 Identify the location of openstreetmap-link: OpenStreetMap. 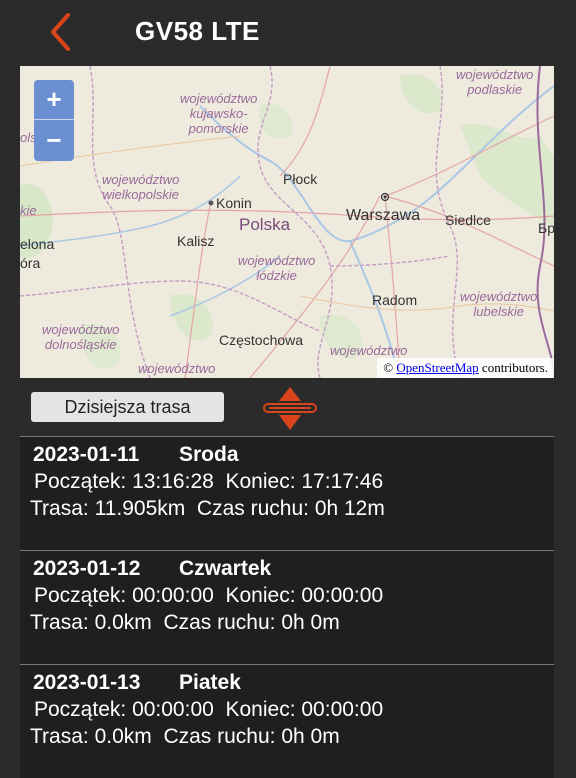
(437, 367).